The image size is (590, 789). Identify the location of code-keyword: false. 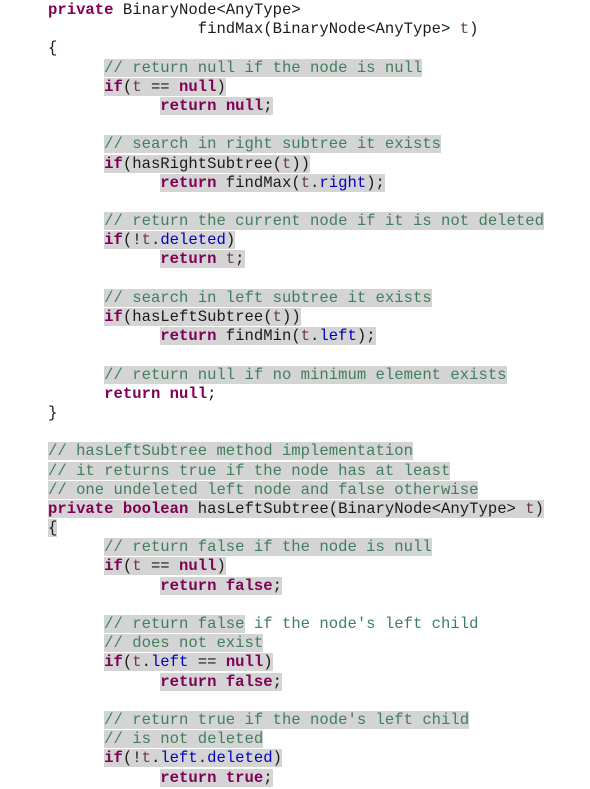
(249, 585).